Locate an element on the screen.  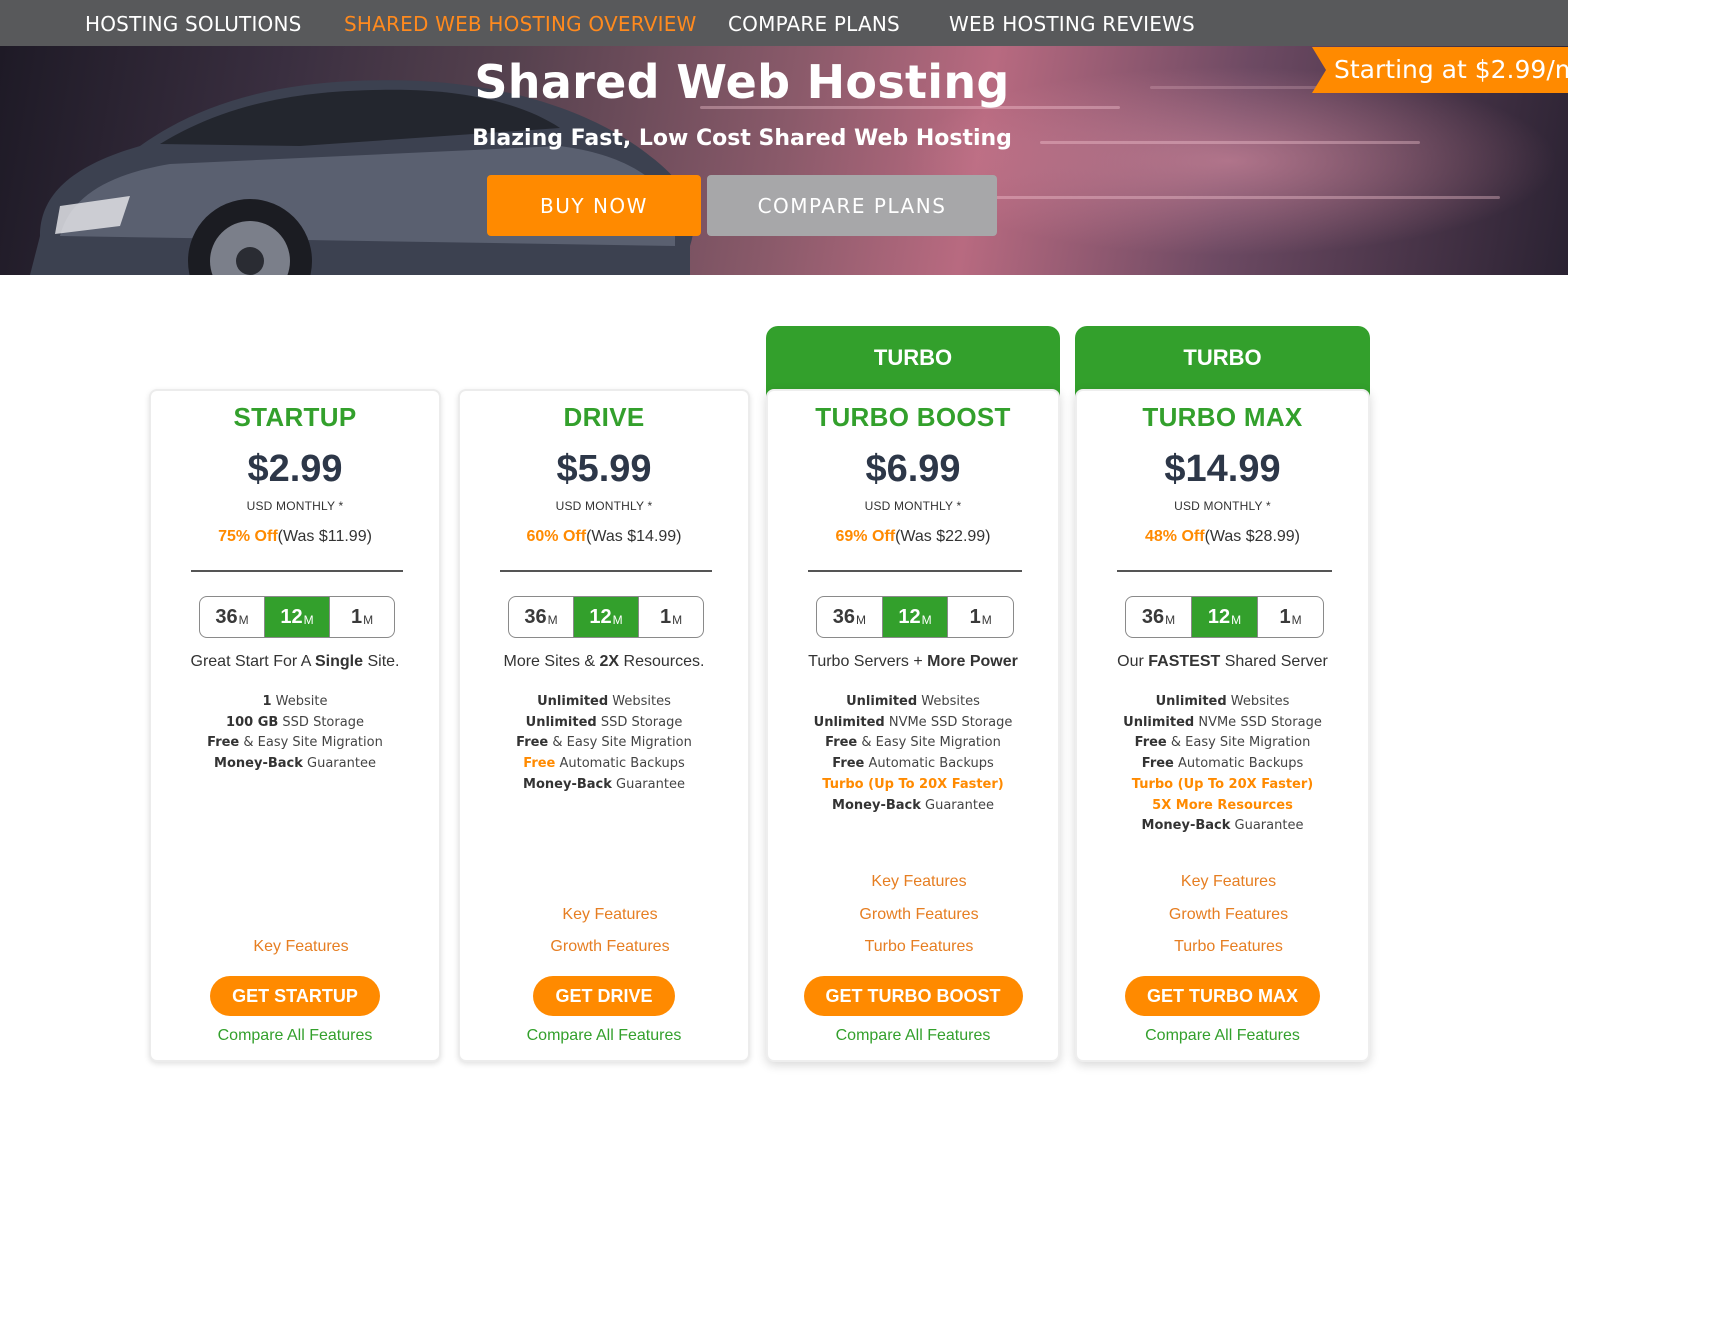
discount-was-price: (Was $28.99) is located at coordinates (1252, 536).